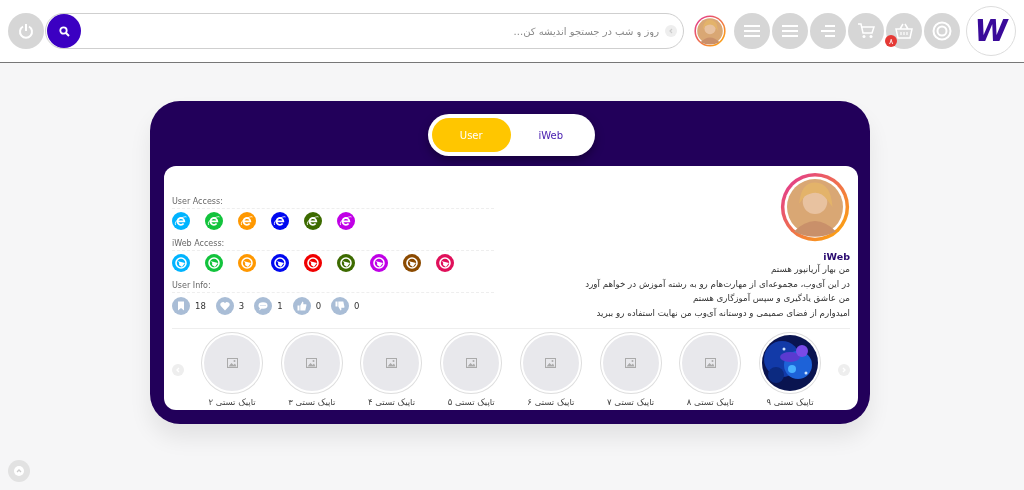  Describe the element at coordinates (551, 401) in the screenshot. I see `topic-label: تاپیک تستی ۶` at that location.